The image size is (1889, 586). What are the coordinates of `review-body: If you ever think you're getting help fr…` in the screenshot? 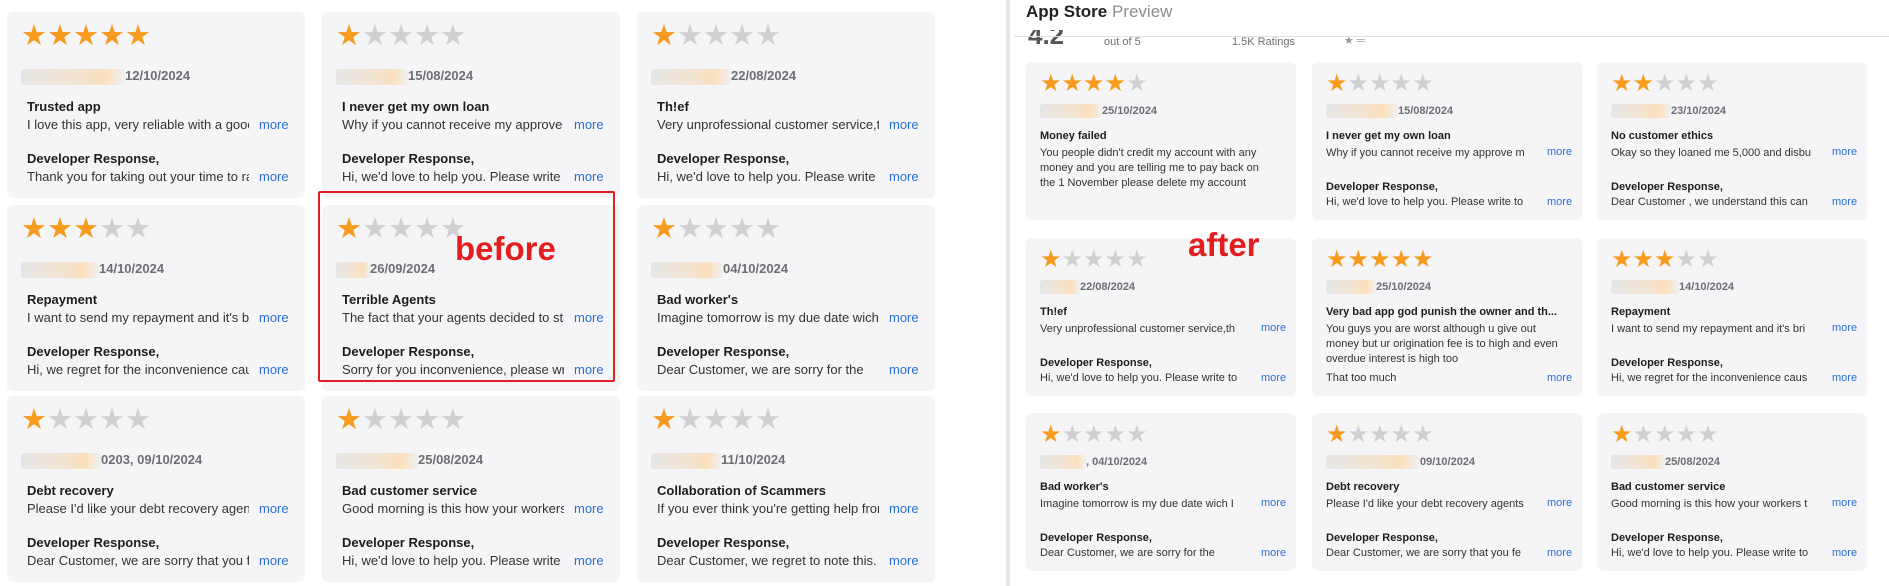 It's located at (768, 508).